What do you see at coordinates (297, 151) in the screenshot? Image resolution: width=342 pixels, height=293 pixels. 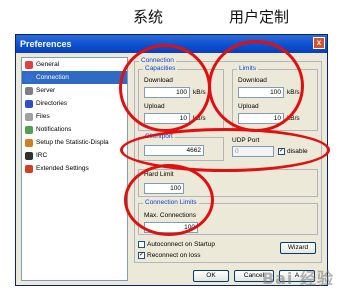 I see `udp-disable-label: disable` at bounding box center [297, 151].